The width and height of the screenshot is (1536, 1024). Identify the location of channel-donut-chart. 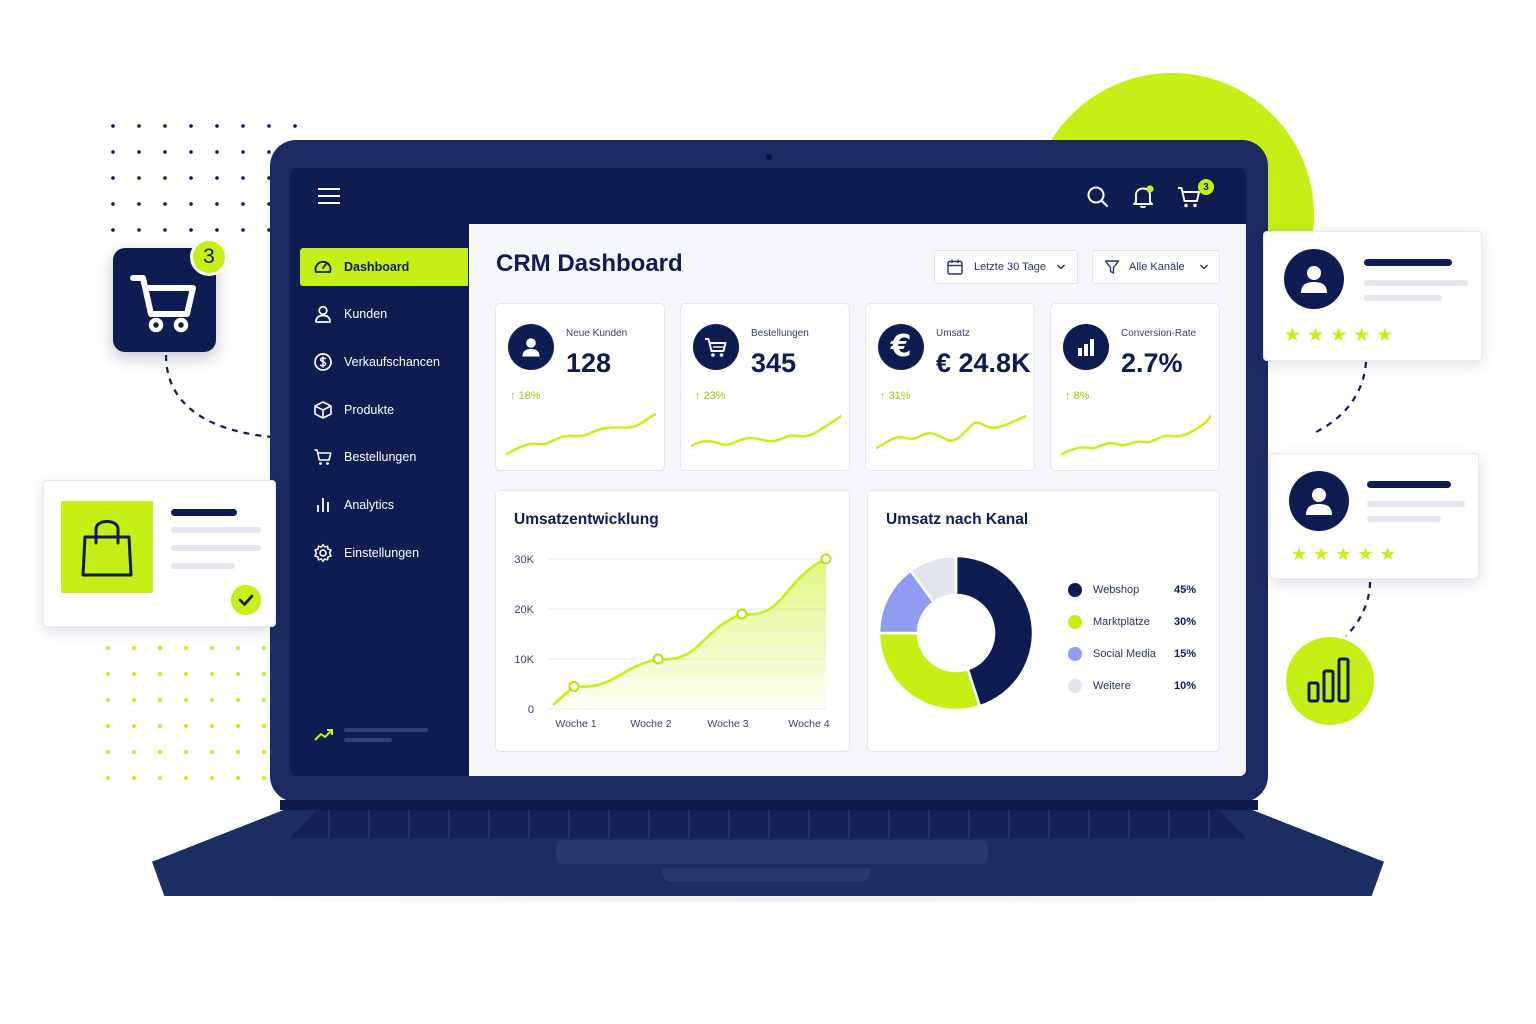
(956, 633).